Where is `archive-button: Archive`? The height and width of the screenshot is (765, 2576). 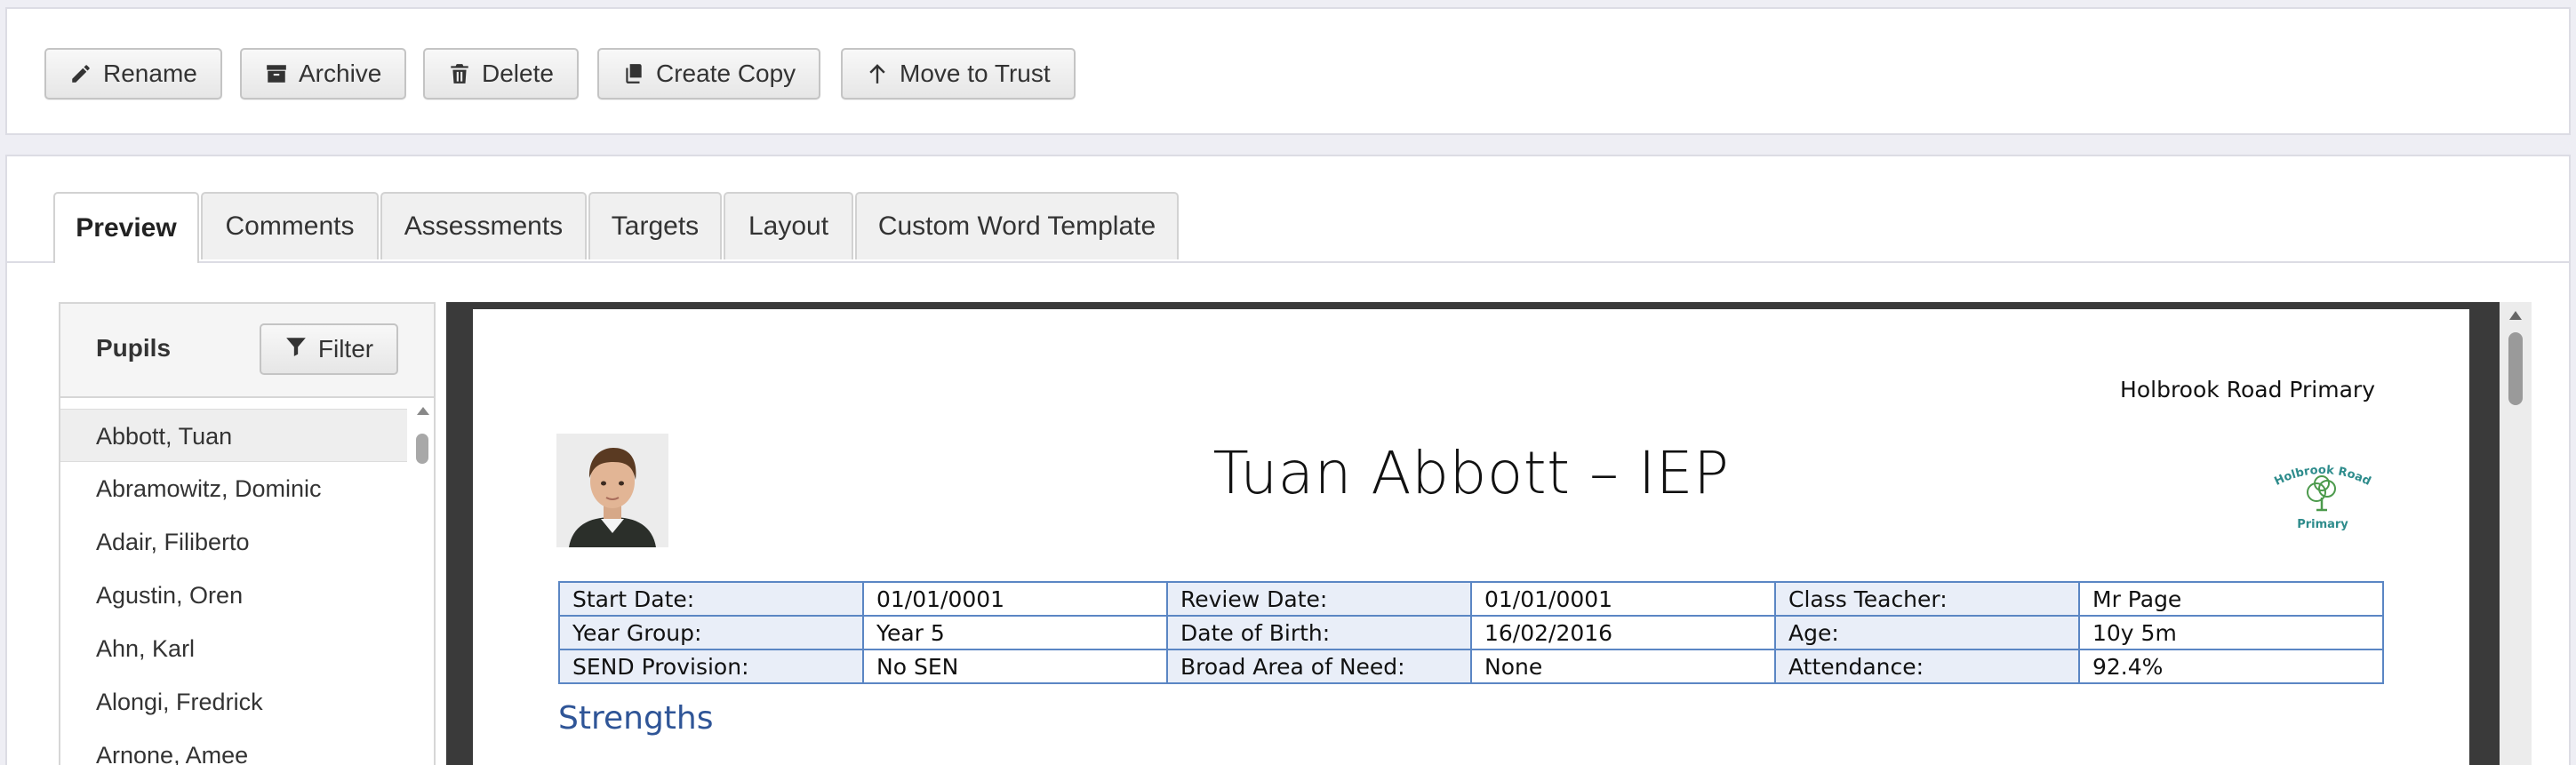 archive-button: Archive is located at coordinates (323, 74).